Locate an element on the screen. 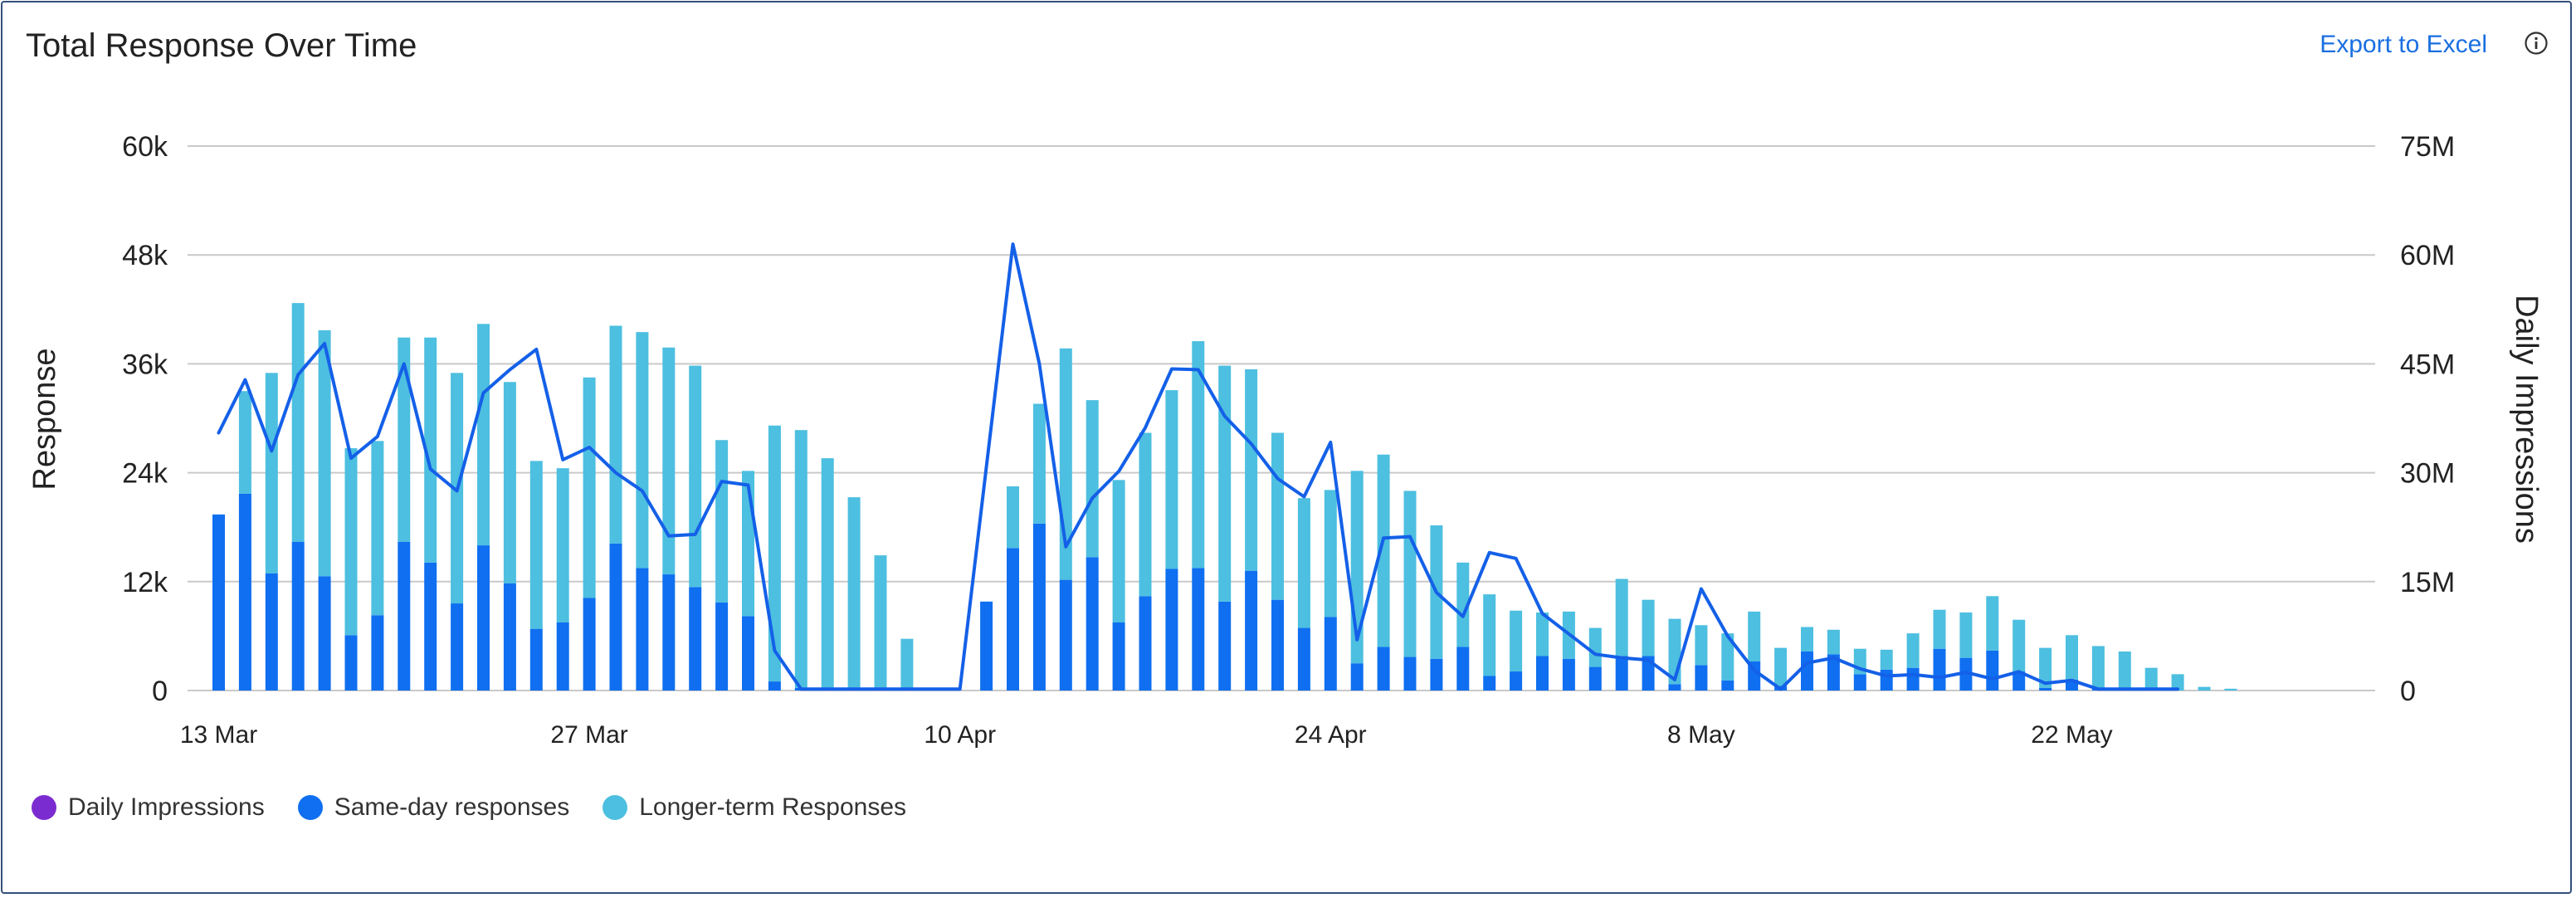 This screenshot has height=898, width=2576. y2-axis-label: Daily Impressions is located at coordinates (2527, 419).